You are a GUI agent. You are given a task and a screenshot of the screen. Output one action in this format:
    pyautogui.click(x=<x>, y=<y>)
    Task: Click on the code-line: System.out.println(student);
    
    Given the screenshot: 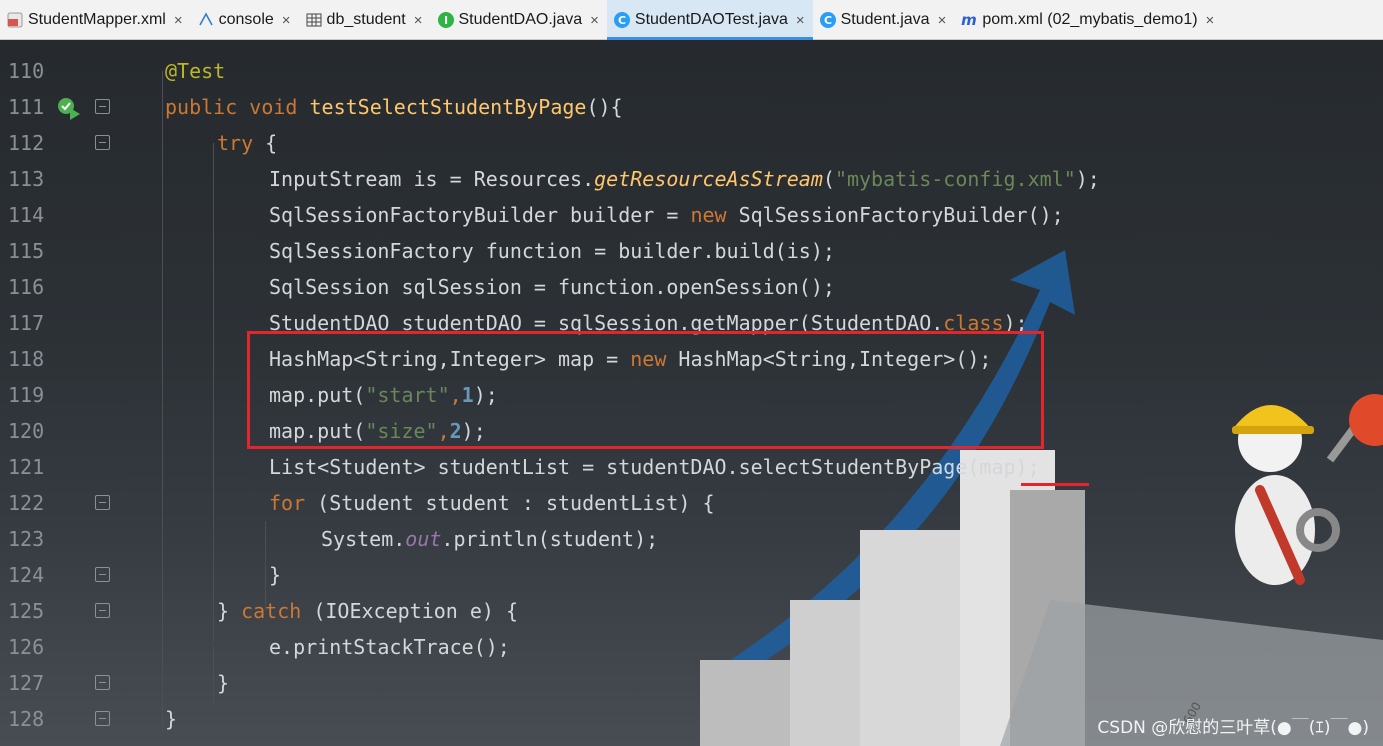 What is the action you would take?
    pyautogui.click(x=489, y=539)
    